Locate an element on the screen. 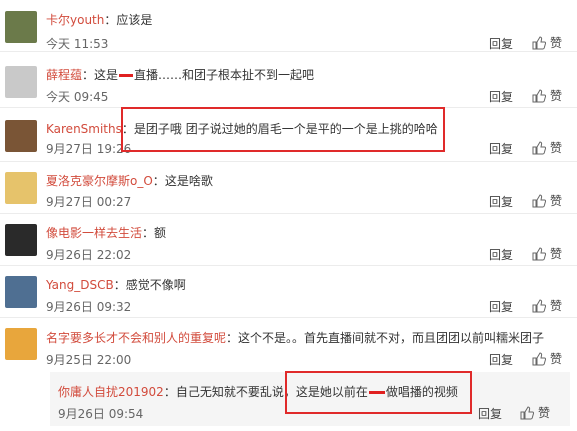  username: 卡尔youth is located at coordinates (75, 20).